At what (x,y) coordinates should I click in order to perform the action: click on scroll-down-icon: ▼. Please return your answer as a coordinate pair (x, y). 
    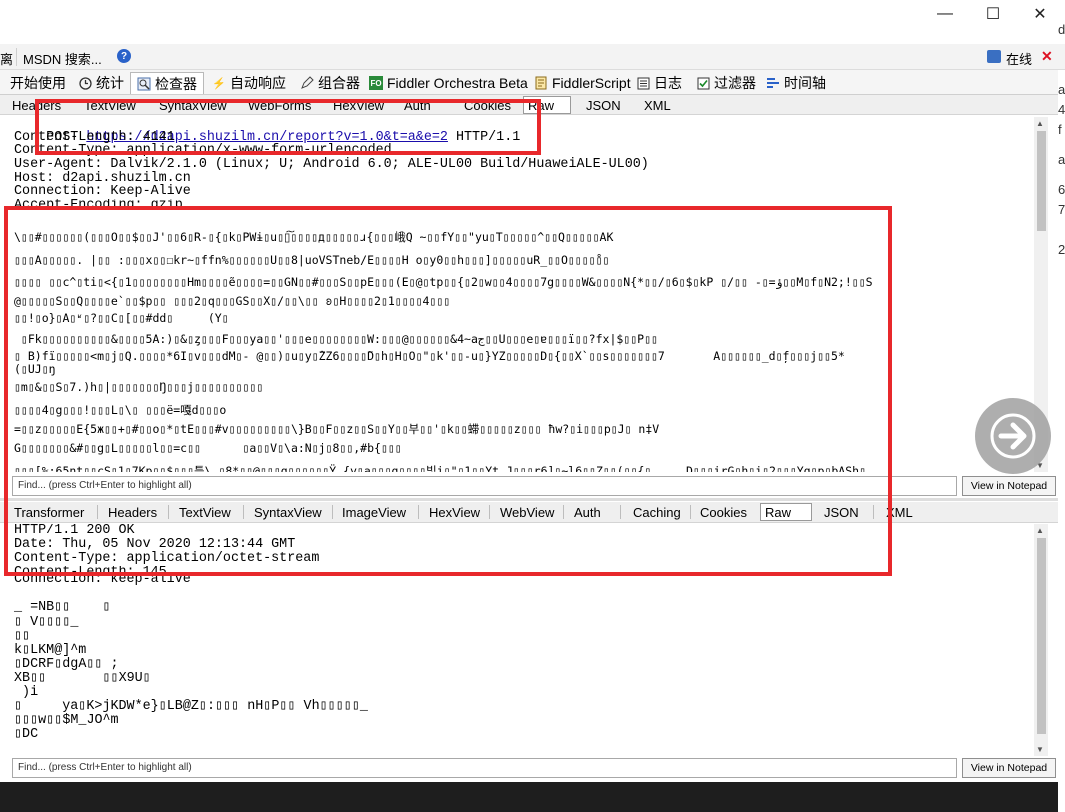
    Looking at the image, I should click on (1040, 749).